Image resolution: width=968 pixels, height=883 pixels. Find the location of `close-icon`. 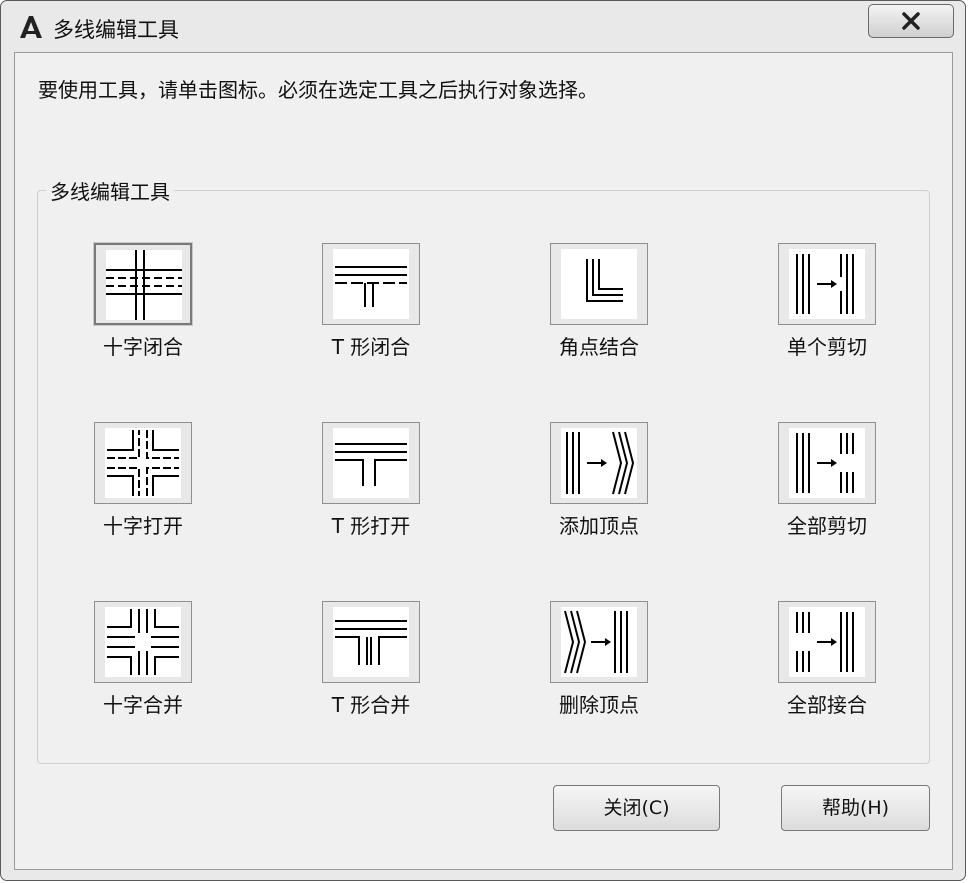

close-icon is located at coordinates (911, 21).